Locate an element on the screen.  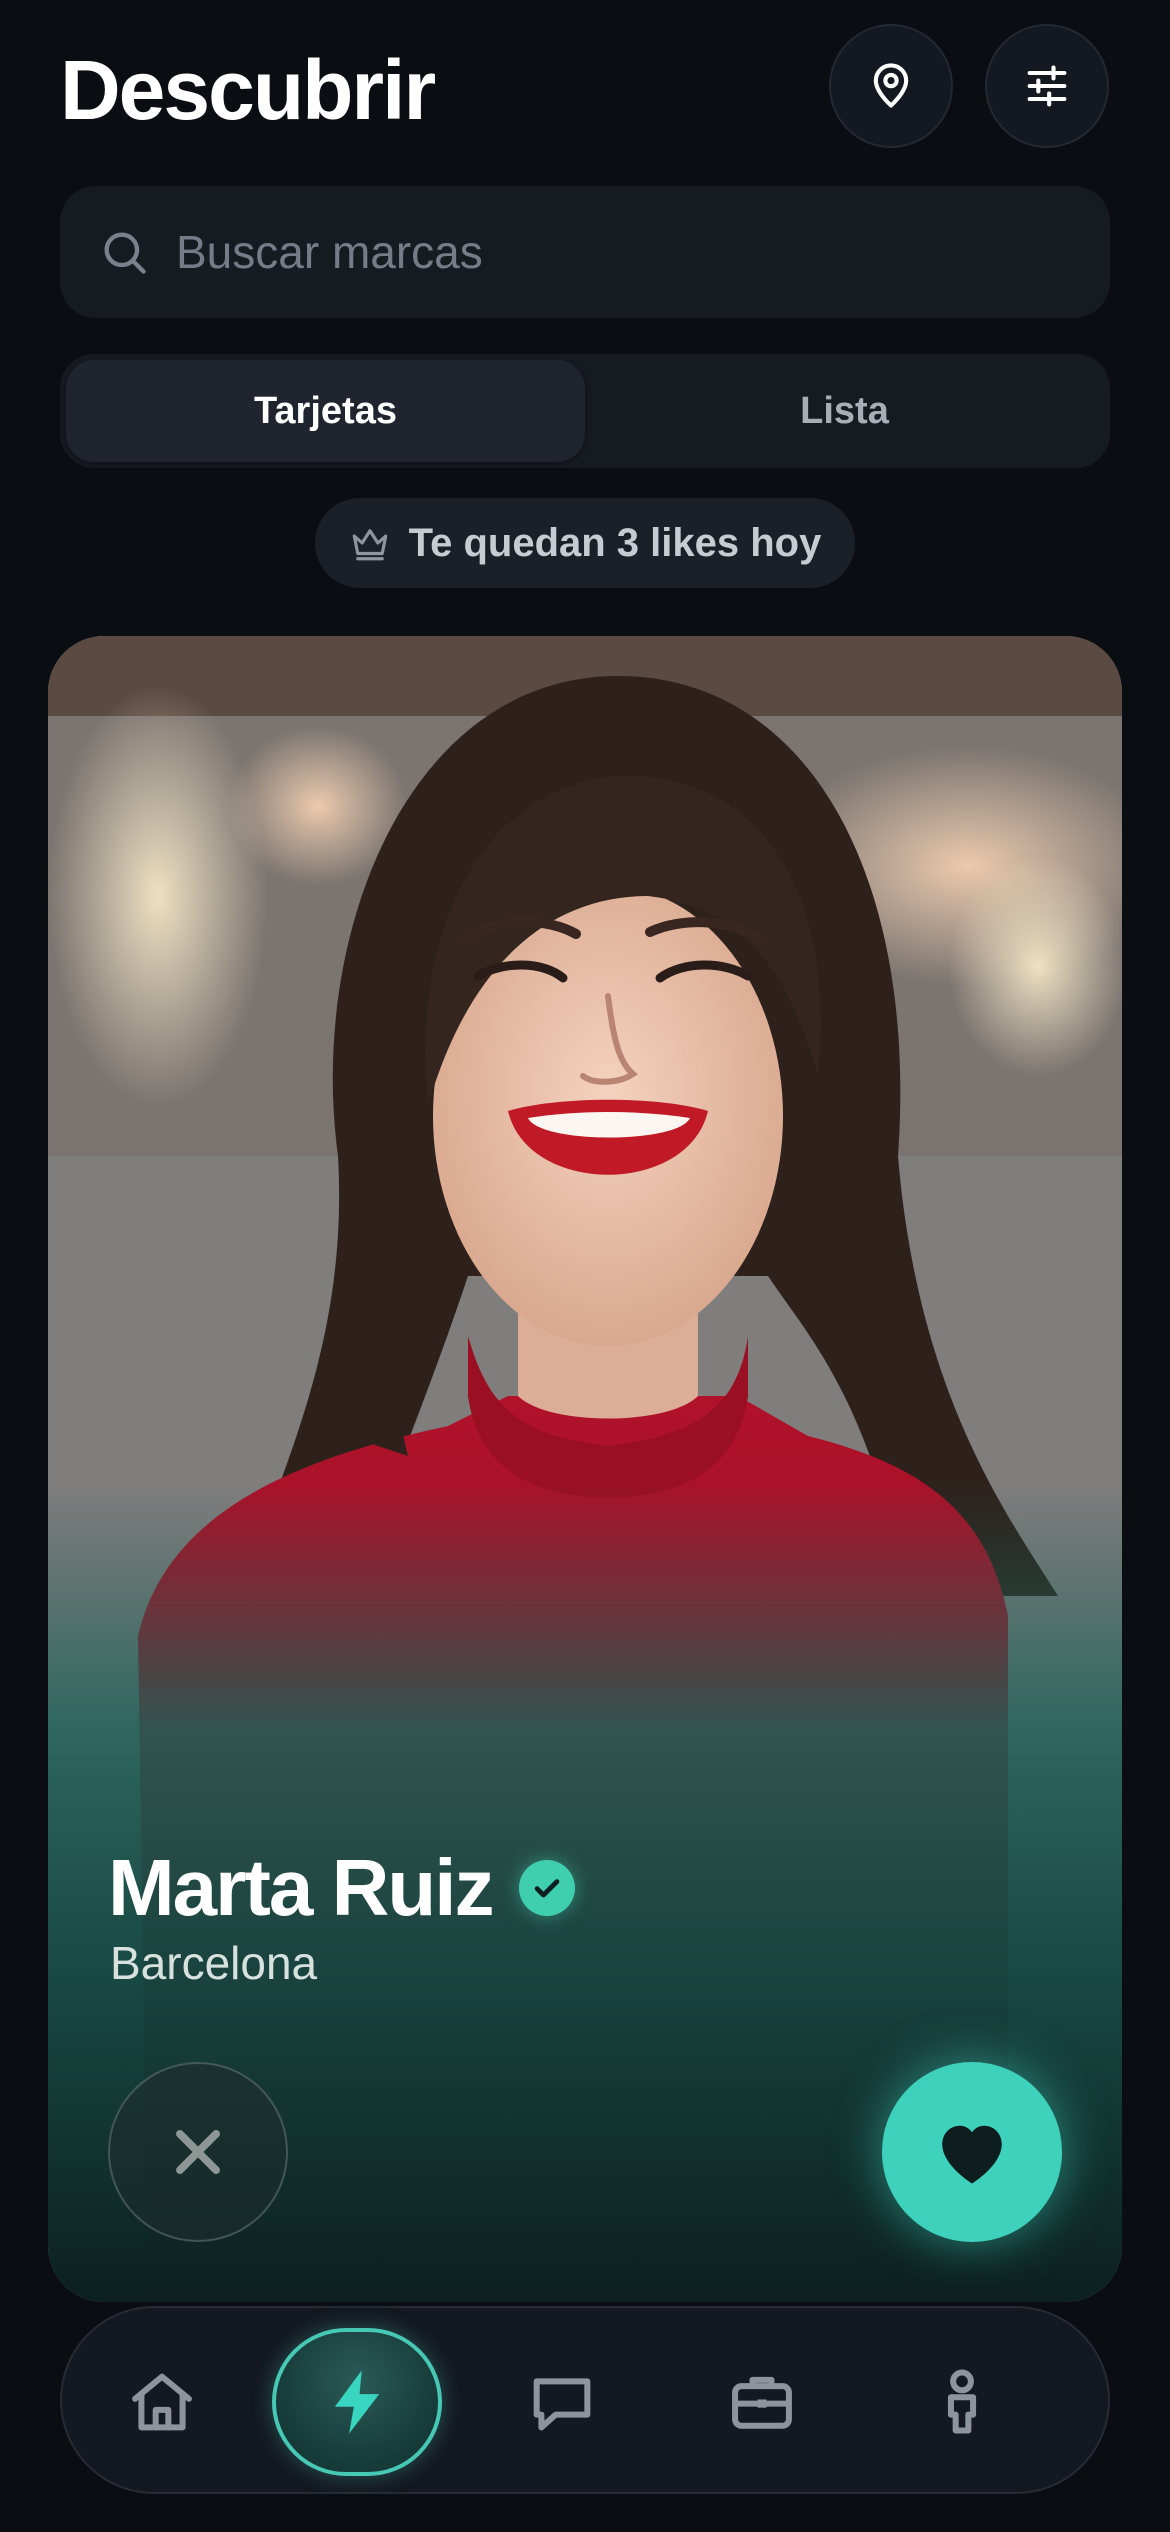
nav-jobs is located at coordinates (762, 2402).